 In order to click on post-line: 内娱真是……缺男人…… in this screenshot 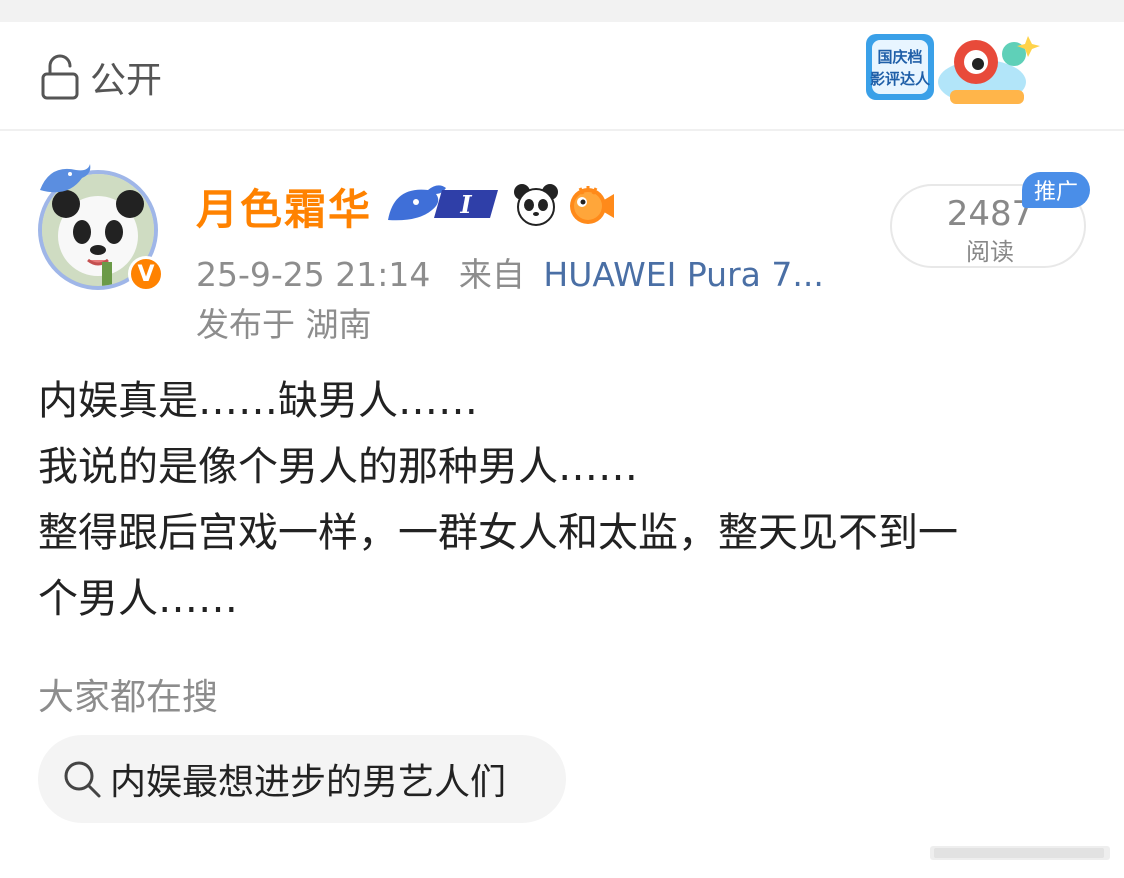, I will do `click(258, 401)`.